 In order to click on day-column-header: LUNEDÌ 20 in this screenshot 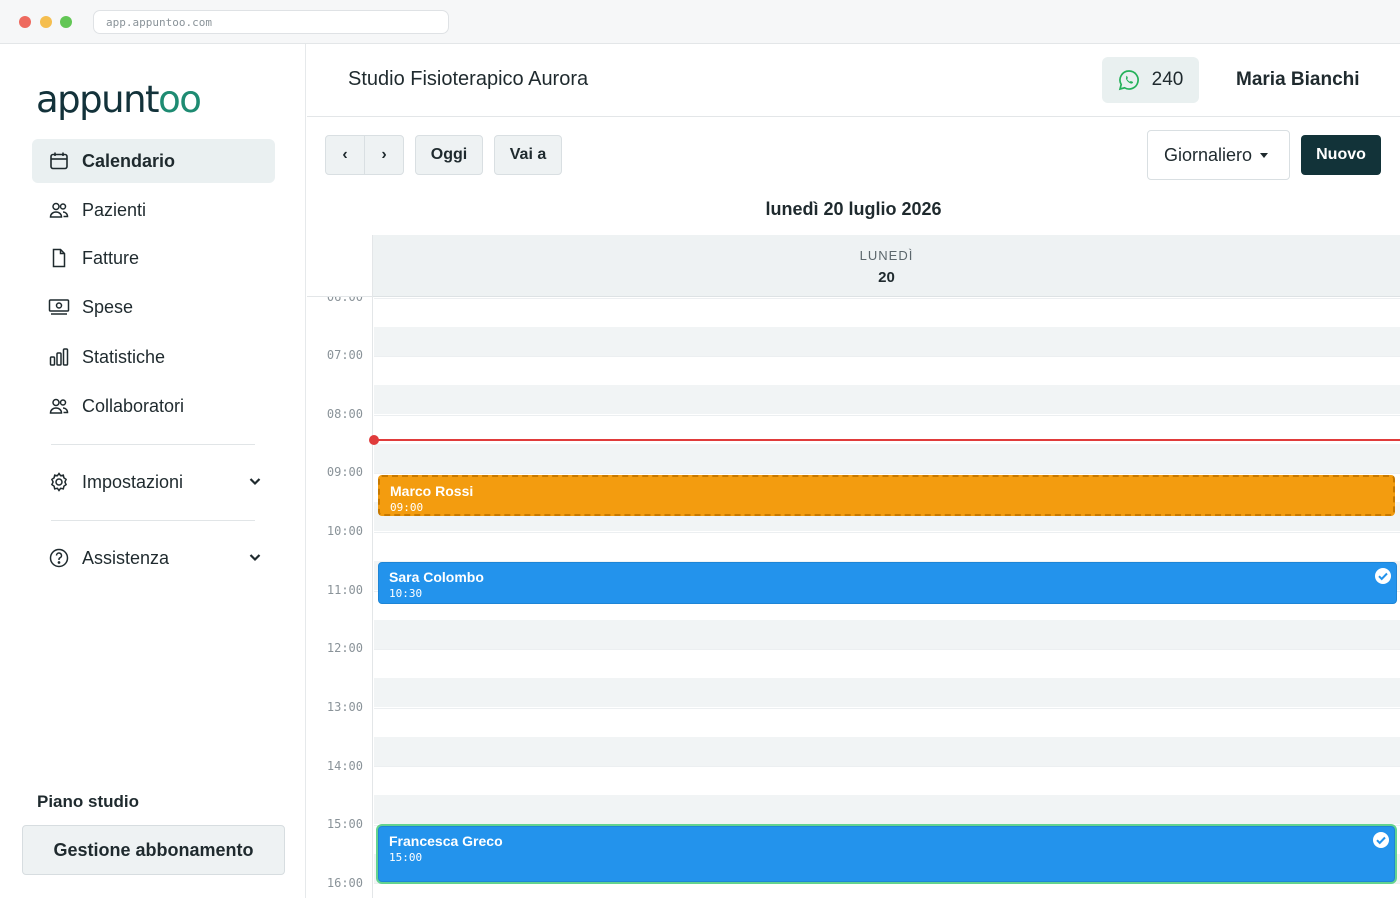, I will do `click(886, 266)`.